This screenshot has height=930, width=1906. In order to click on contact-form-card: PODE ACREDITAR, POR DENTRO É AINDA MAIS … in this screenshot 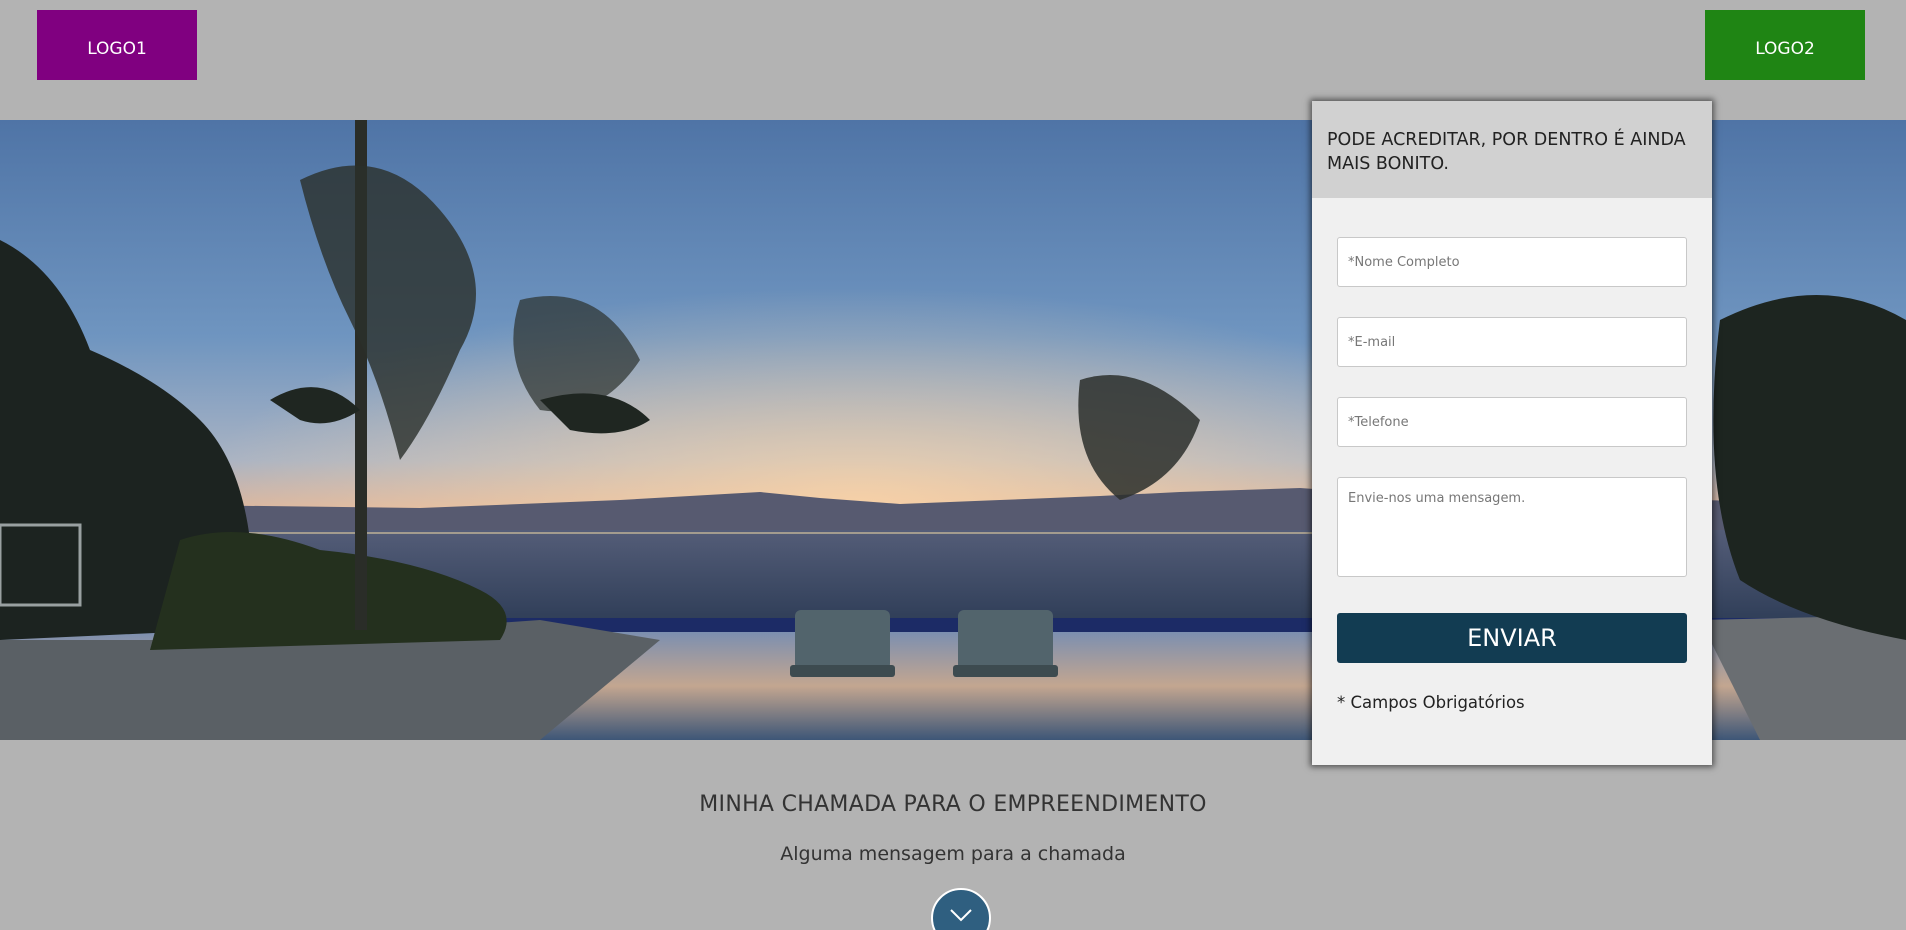, I will do `click(1512, 433)`.